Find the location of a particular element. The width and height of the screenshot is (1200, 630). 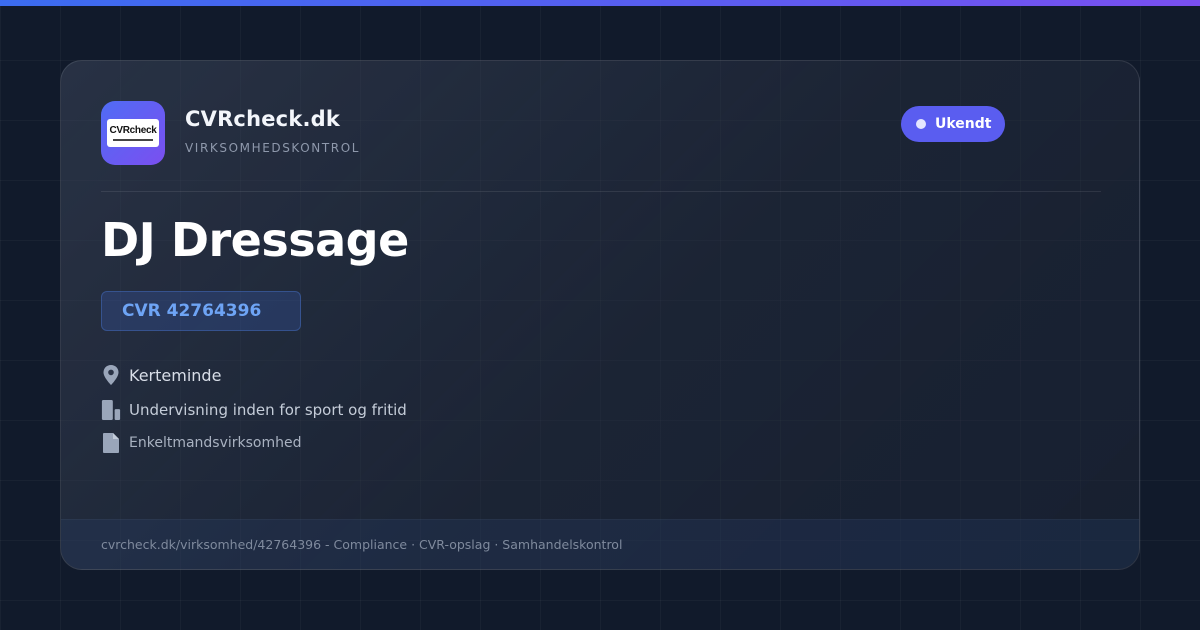

logo-wordmark: CVRcheck is located at coordinates (133, 130).